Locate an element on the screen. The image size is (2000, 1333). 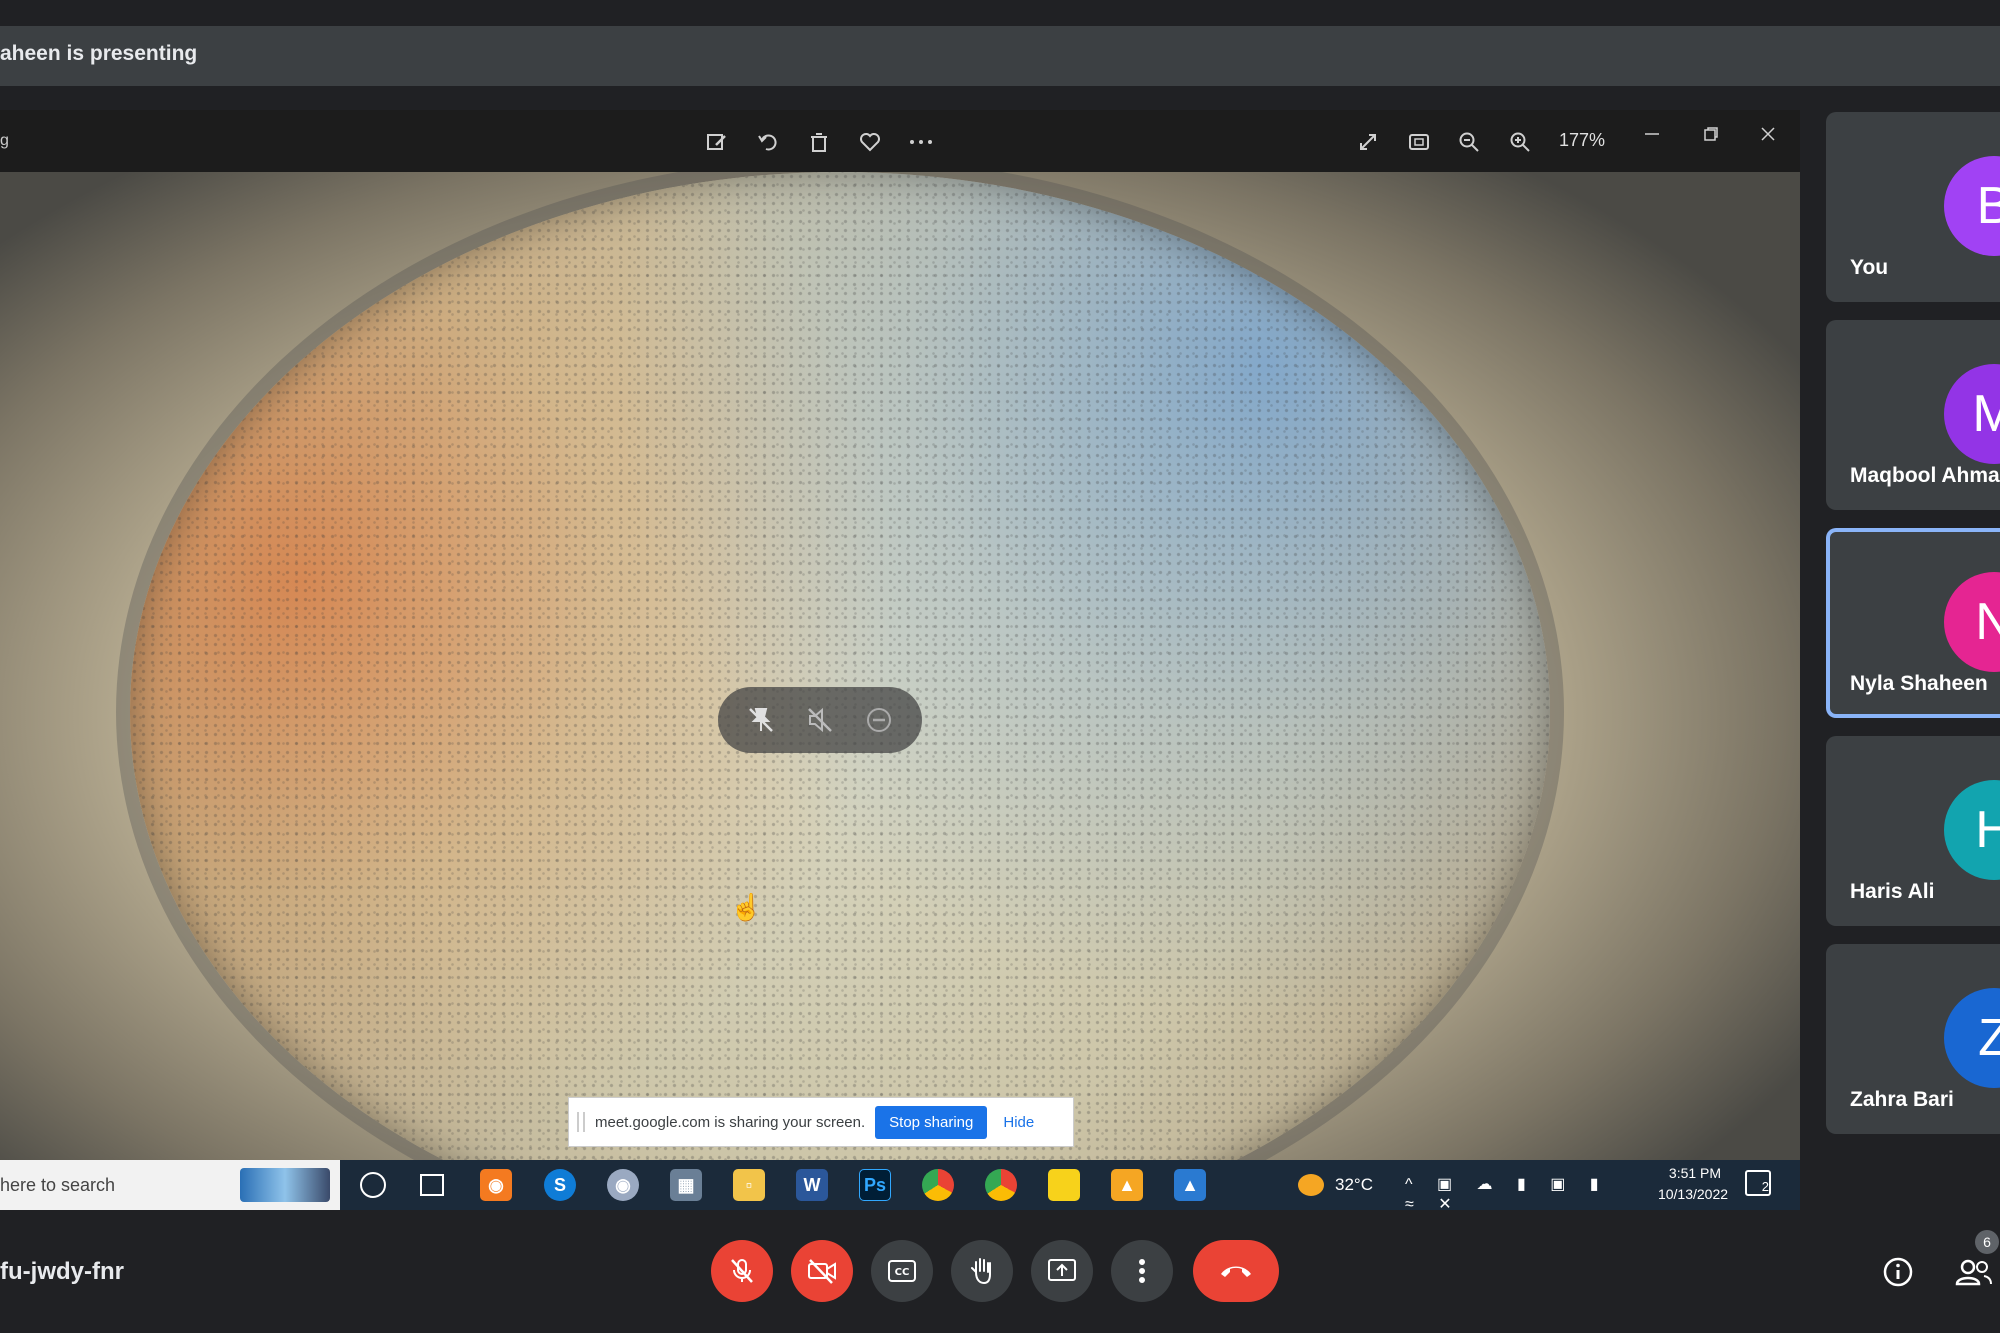
present-icon is located at coordinates (1062, 1270).